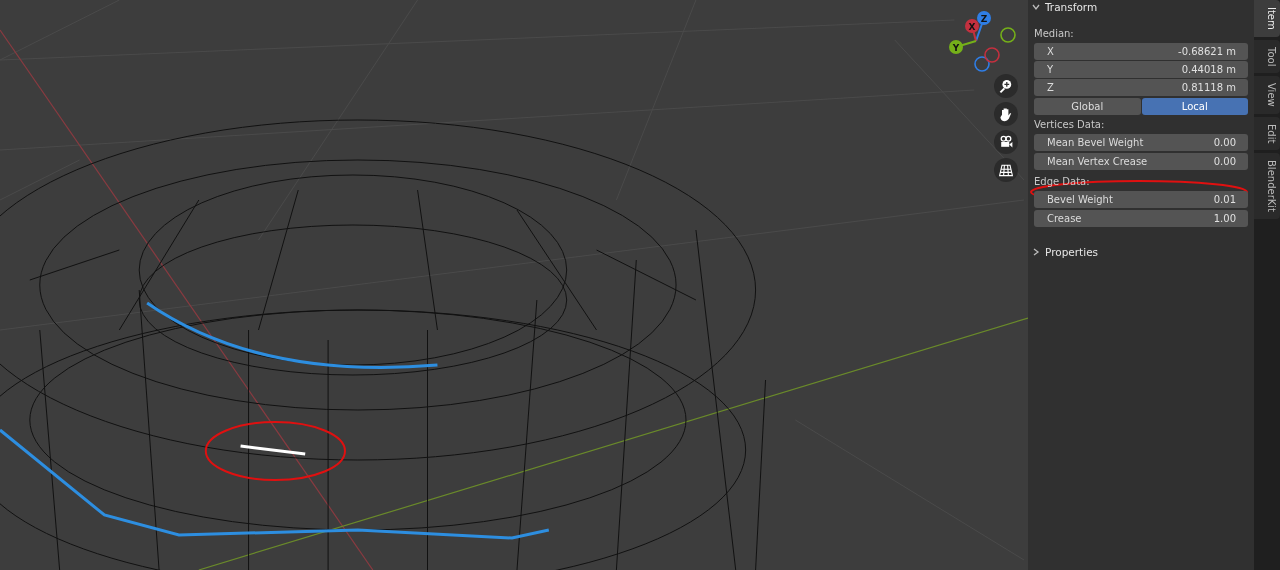 The width and height of the screenshot is (1280, 570). Describe the element at coordinates (1267, 56) in the screenshot. I see `sidebar-tab: Tool` at that location.